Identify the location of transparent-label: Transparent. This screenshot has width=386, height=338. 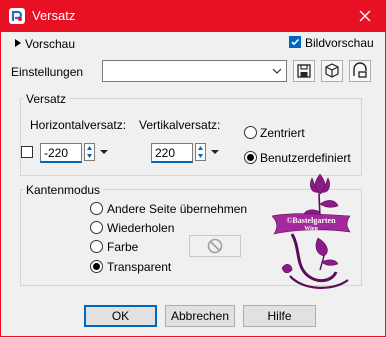
(139, 267).